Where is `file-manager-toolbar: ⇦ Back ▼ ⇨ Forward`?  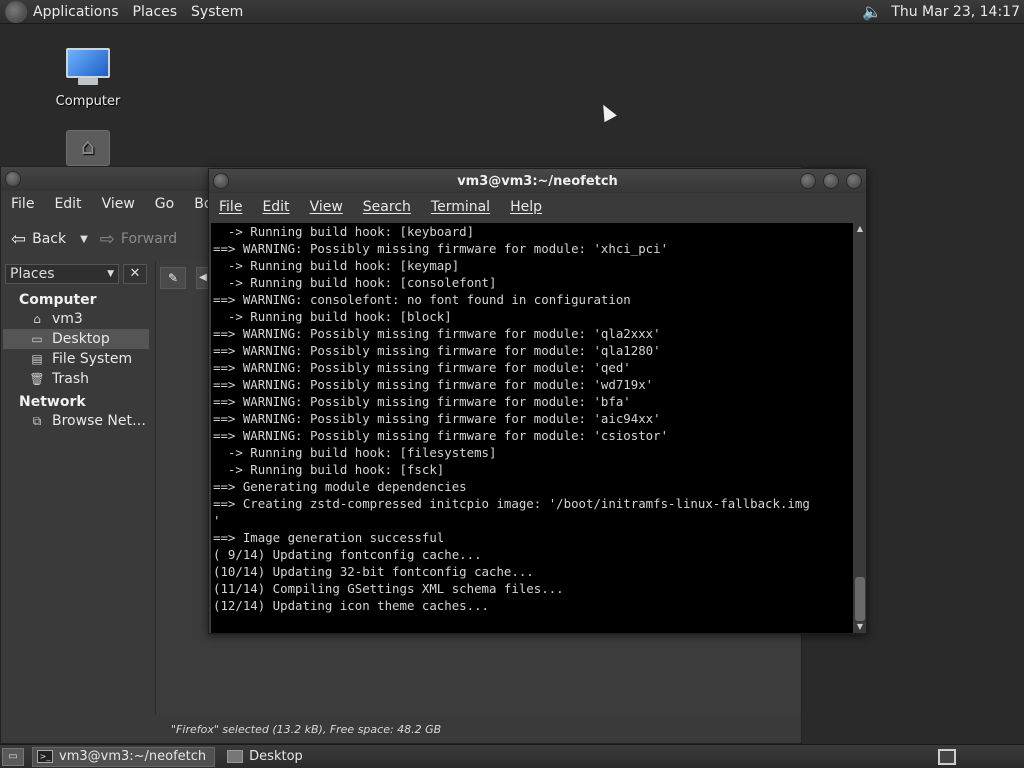 file-manager-toolbar: ⇦ Back ▼ ⇨ Forward is located at coordinates (105, 239).